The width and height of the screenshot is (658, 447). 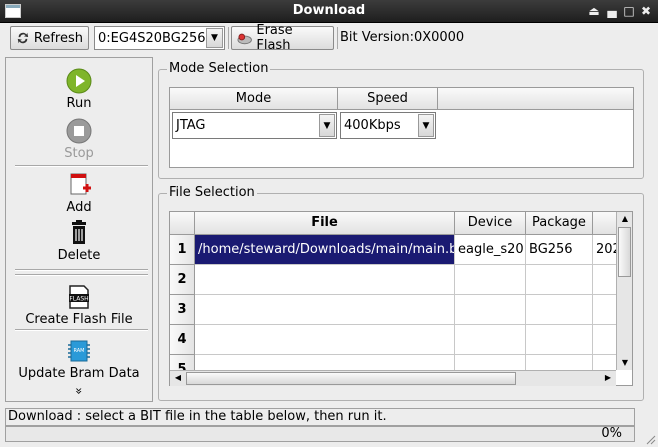 What do you see at coordinates (372, 125) in the screenshot?
I see `speed-select-value: 400Kbps` at bounding box center [372, 125].